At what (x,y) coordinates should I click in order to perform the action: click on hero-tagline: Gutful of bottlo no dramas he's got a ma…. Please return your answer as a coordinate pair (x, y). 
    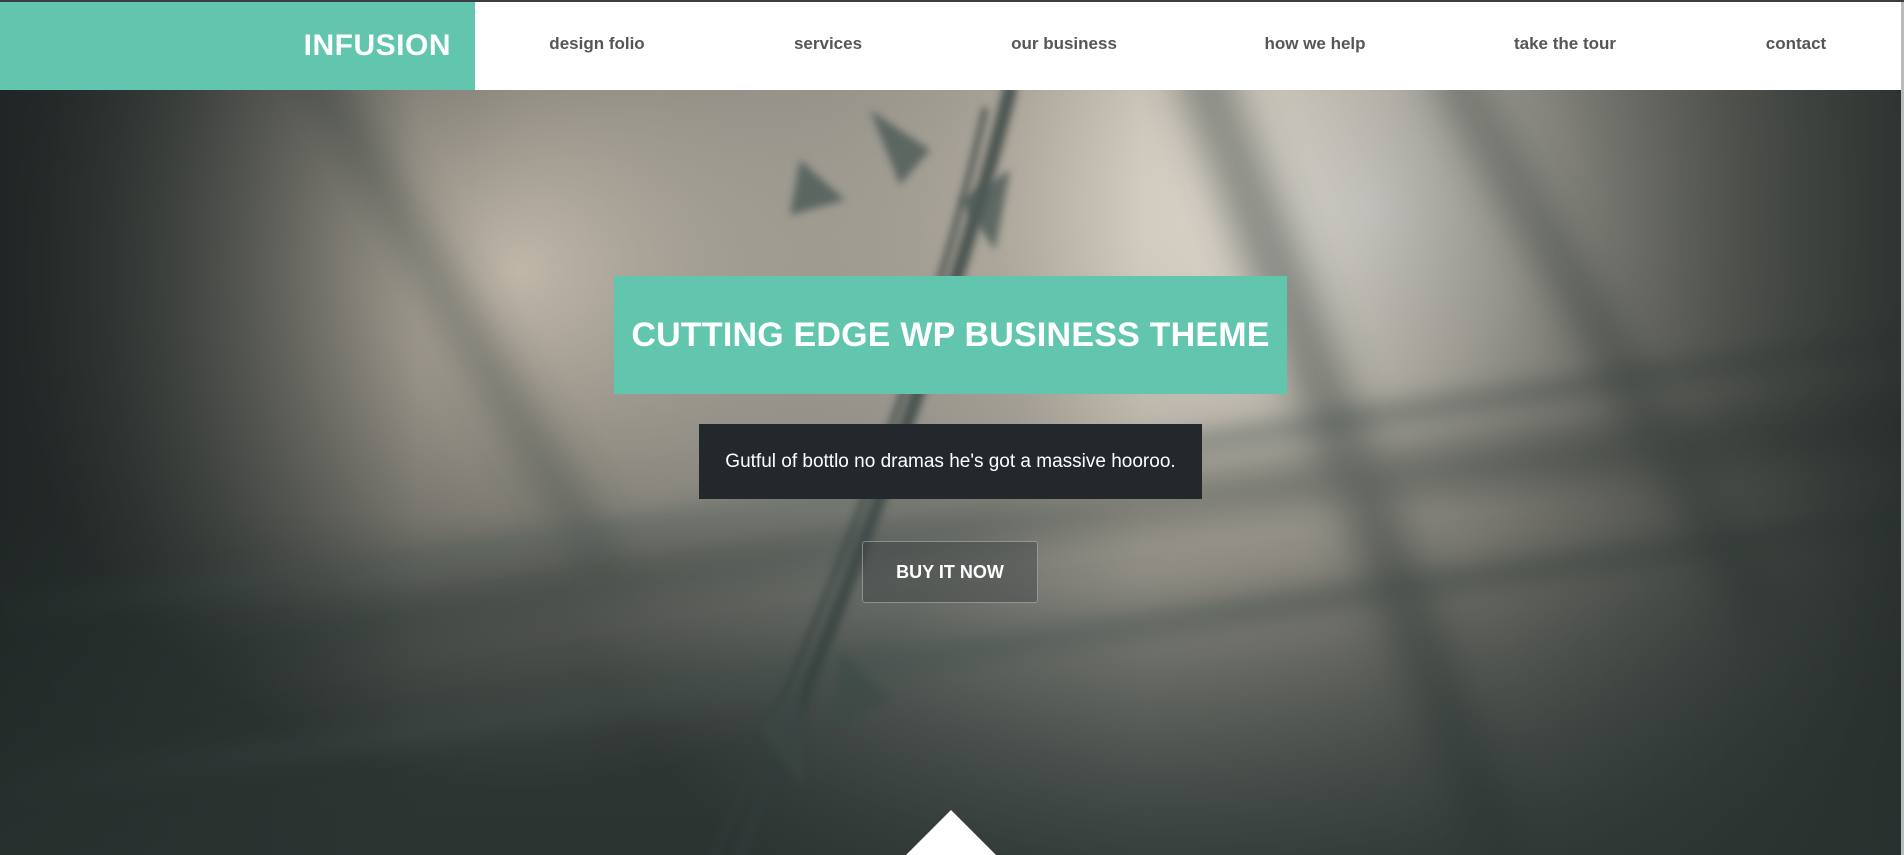
    Looking at the image, I should click on (950, 461).